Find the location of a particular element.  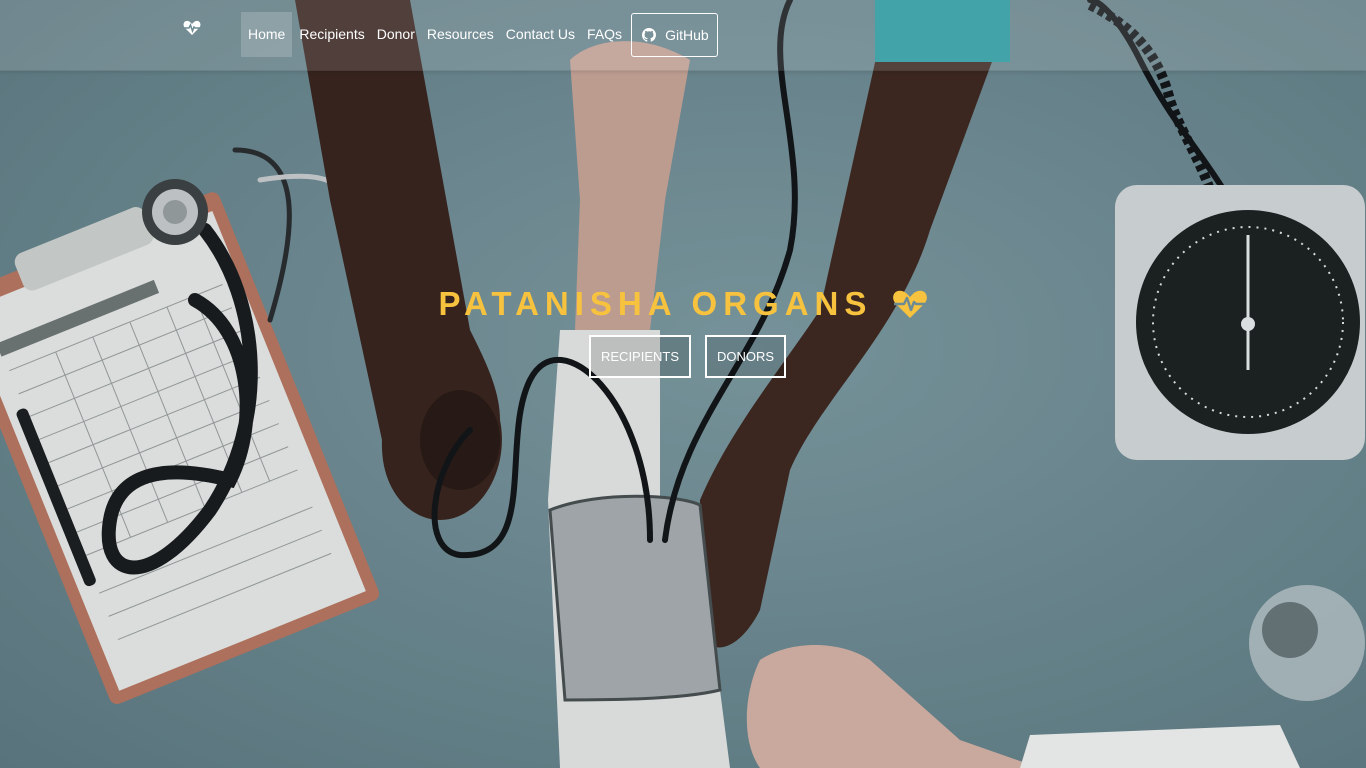

hero-title: PATANISHA ORGANS is located at coordinates (683, 304).